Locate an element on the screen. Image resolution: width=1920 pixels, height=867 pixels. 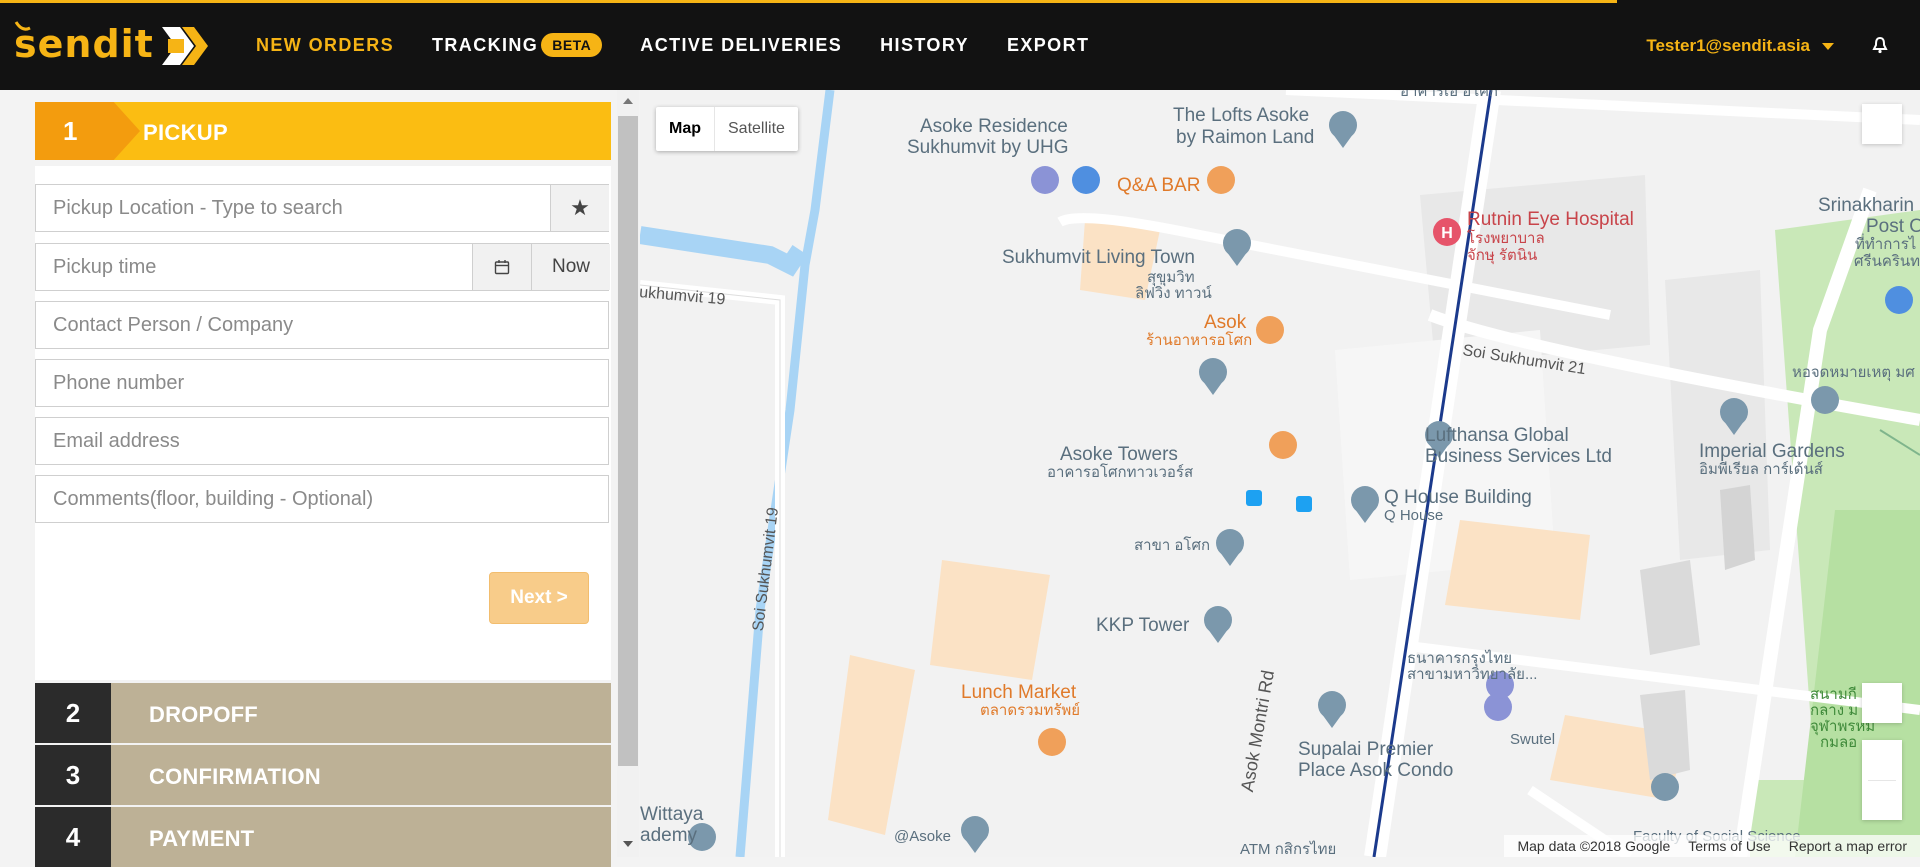
next-label: Next > is located at coordinates (539, 597).